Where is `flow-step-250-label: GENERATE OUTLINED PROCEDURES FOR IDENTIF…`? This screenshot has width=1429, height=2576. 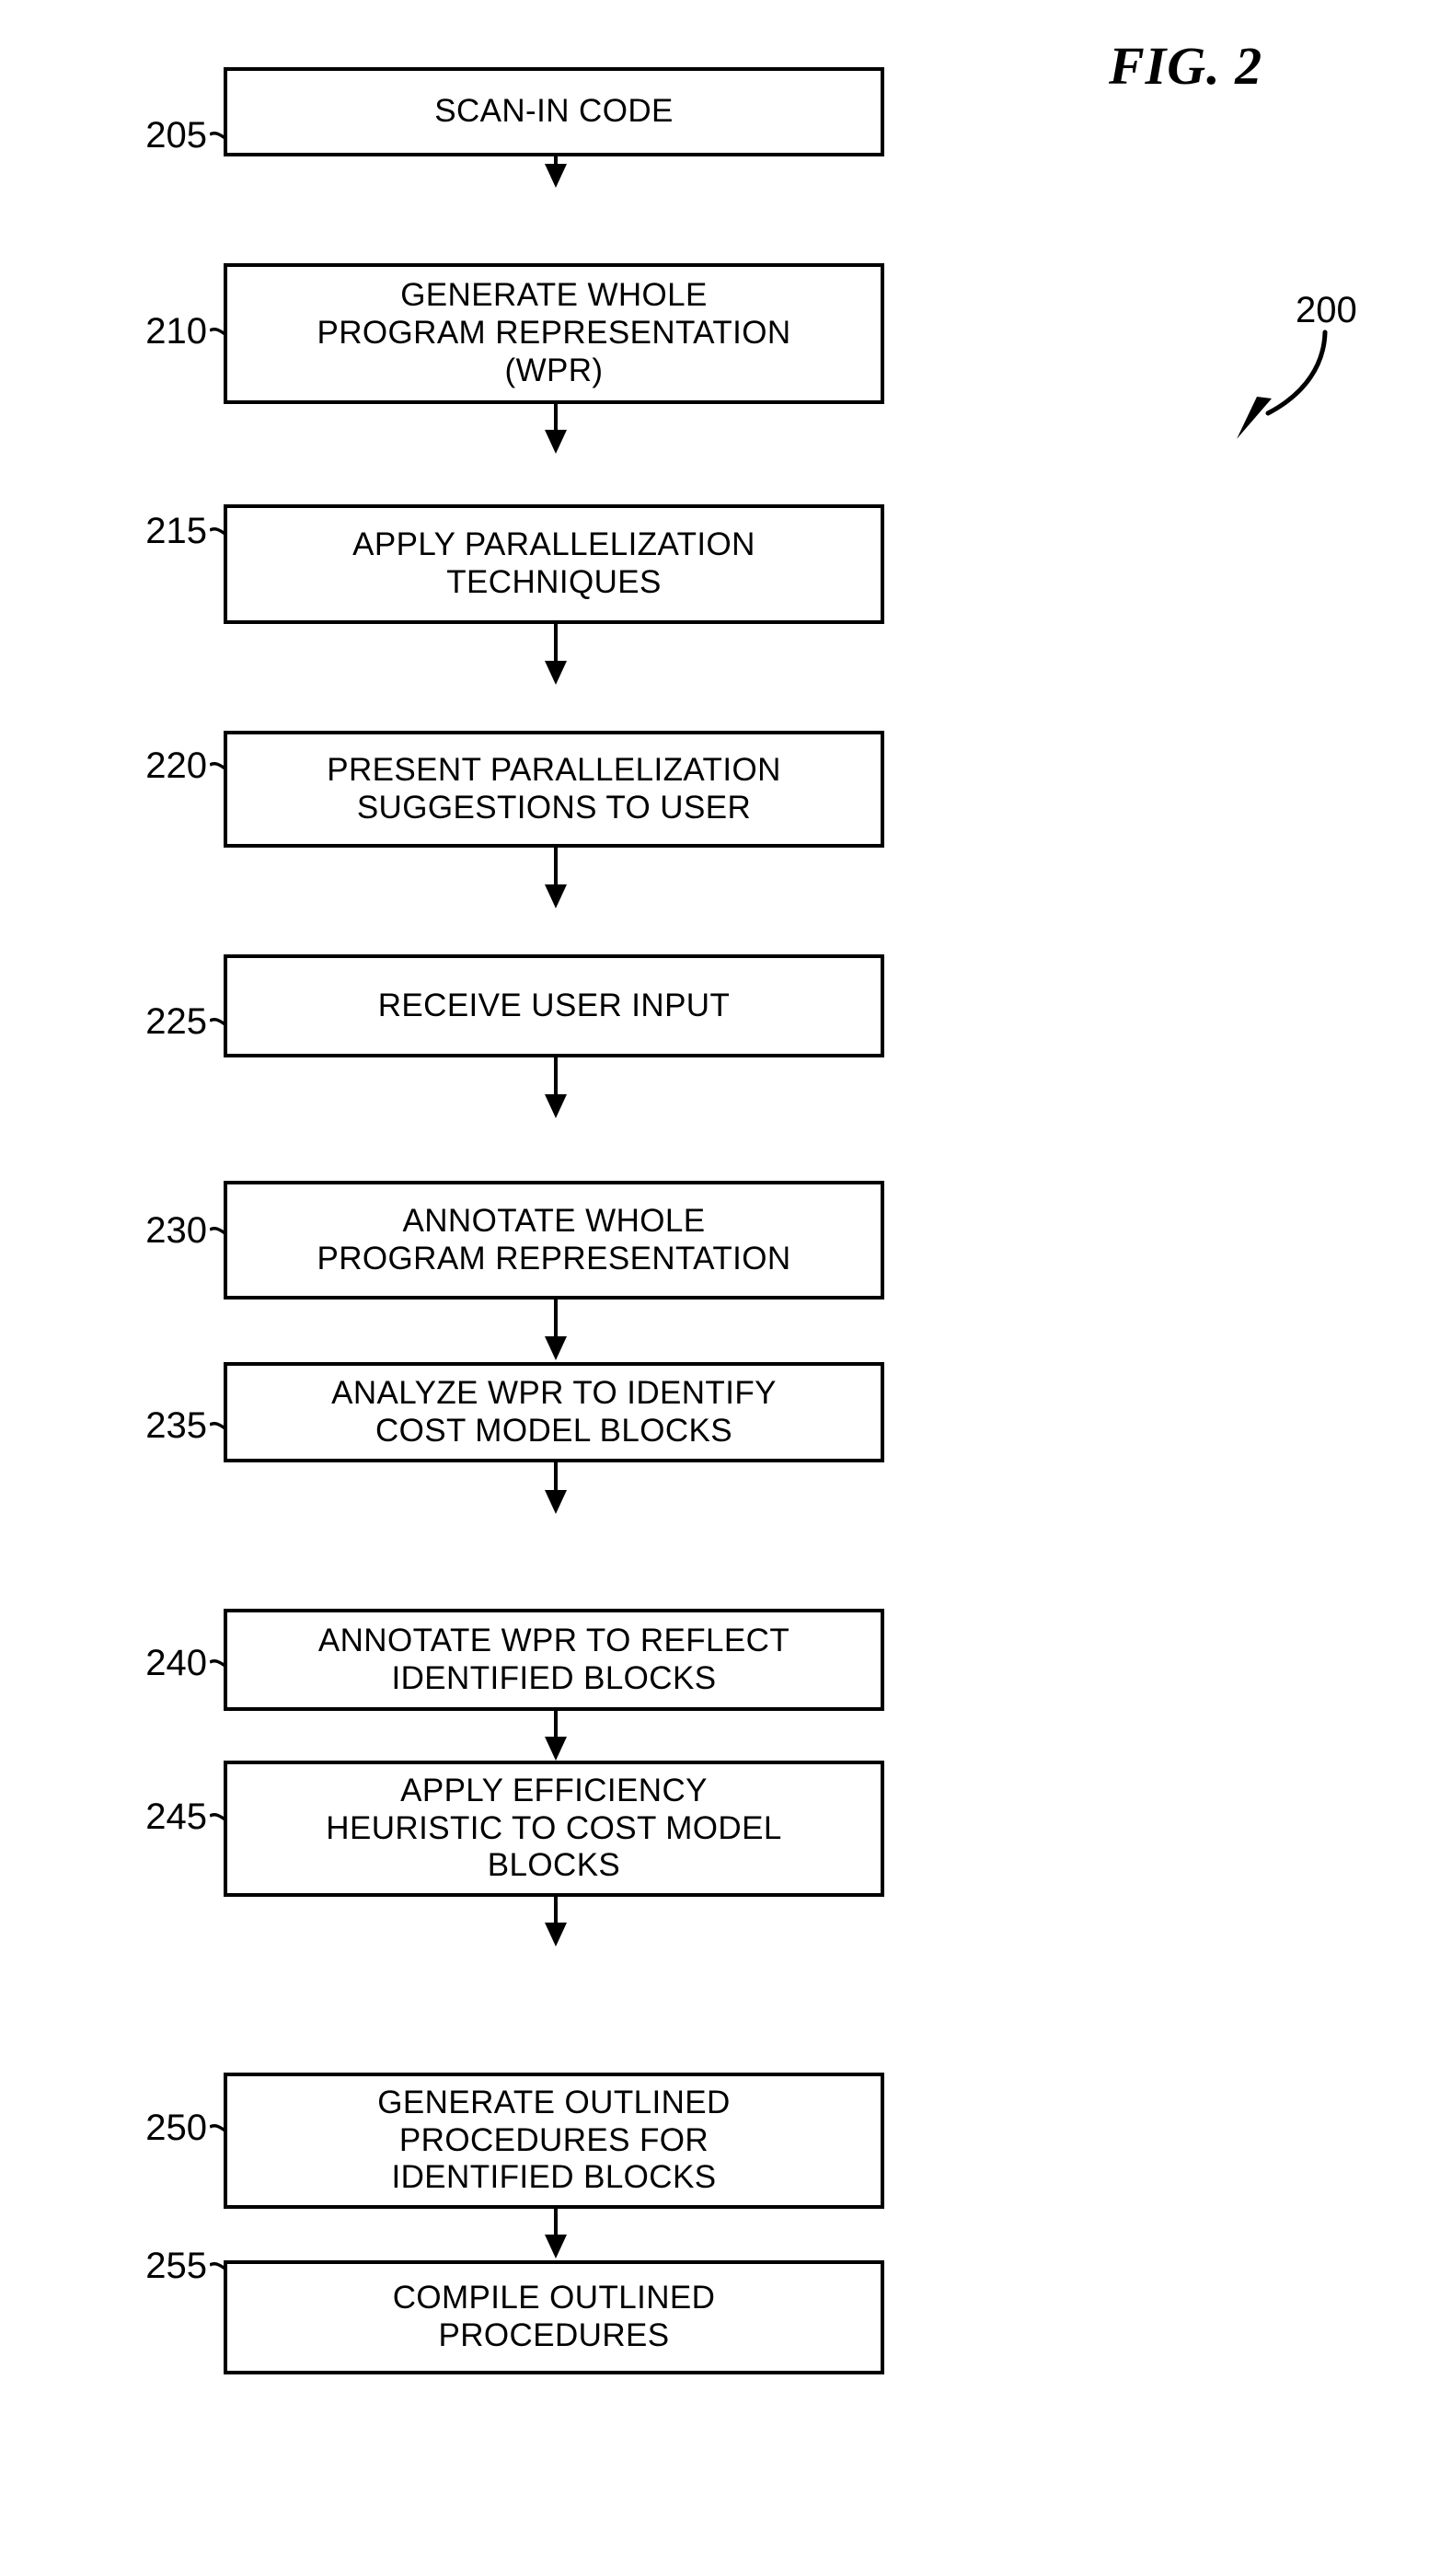
flow-step-250-label: GENERATE OUTLINED PROCEDURES FOR IDENTIF… is located at coordinates (554, 2140).